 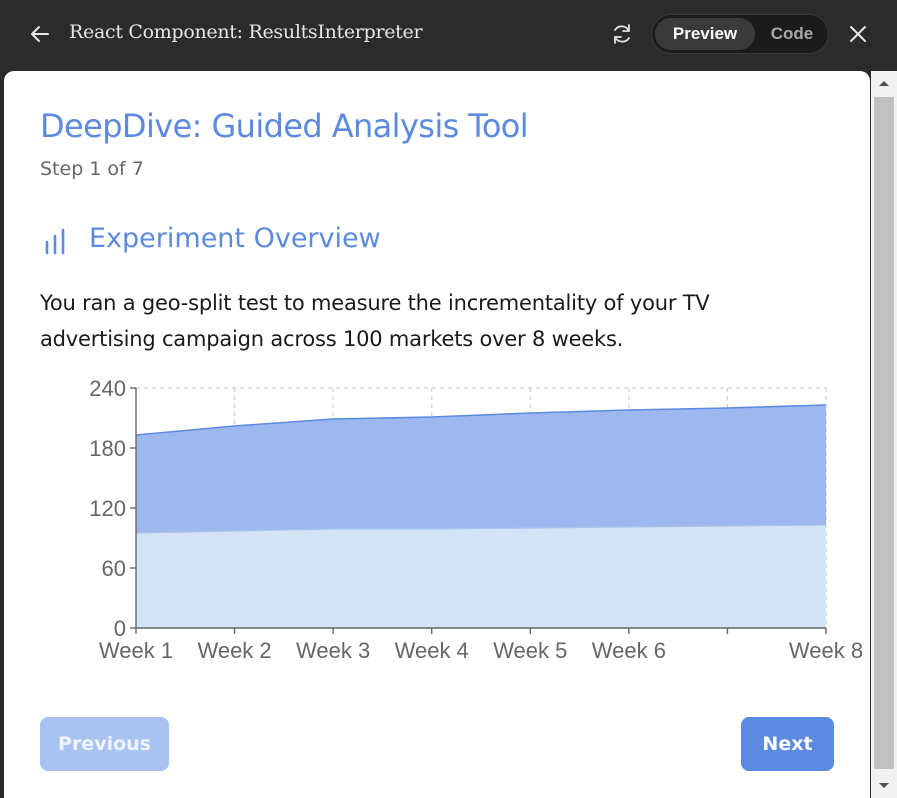 I want to click on area-series-lower, so click(x=481, y=576).